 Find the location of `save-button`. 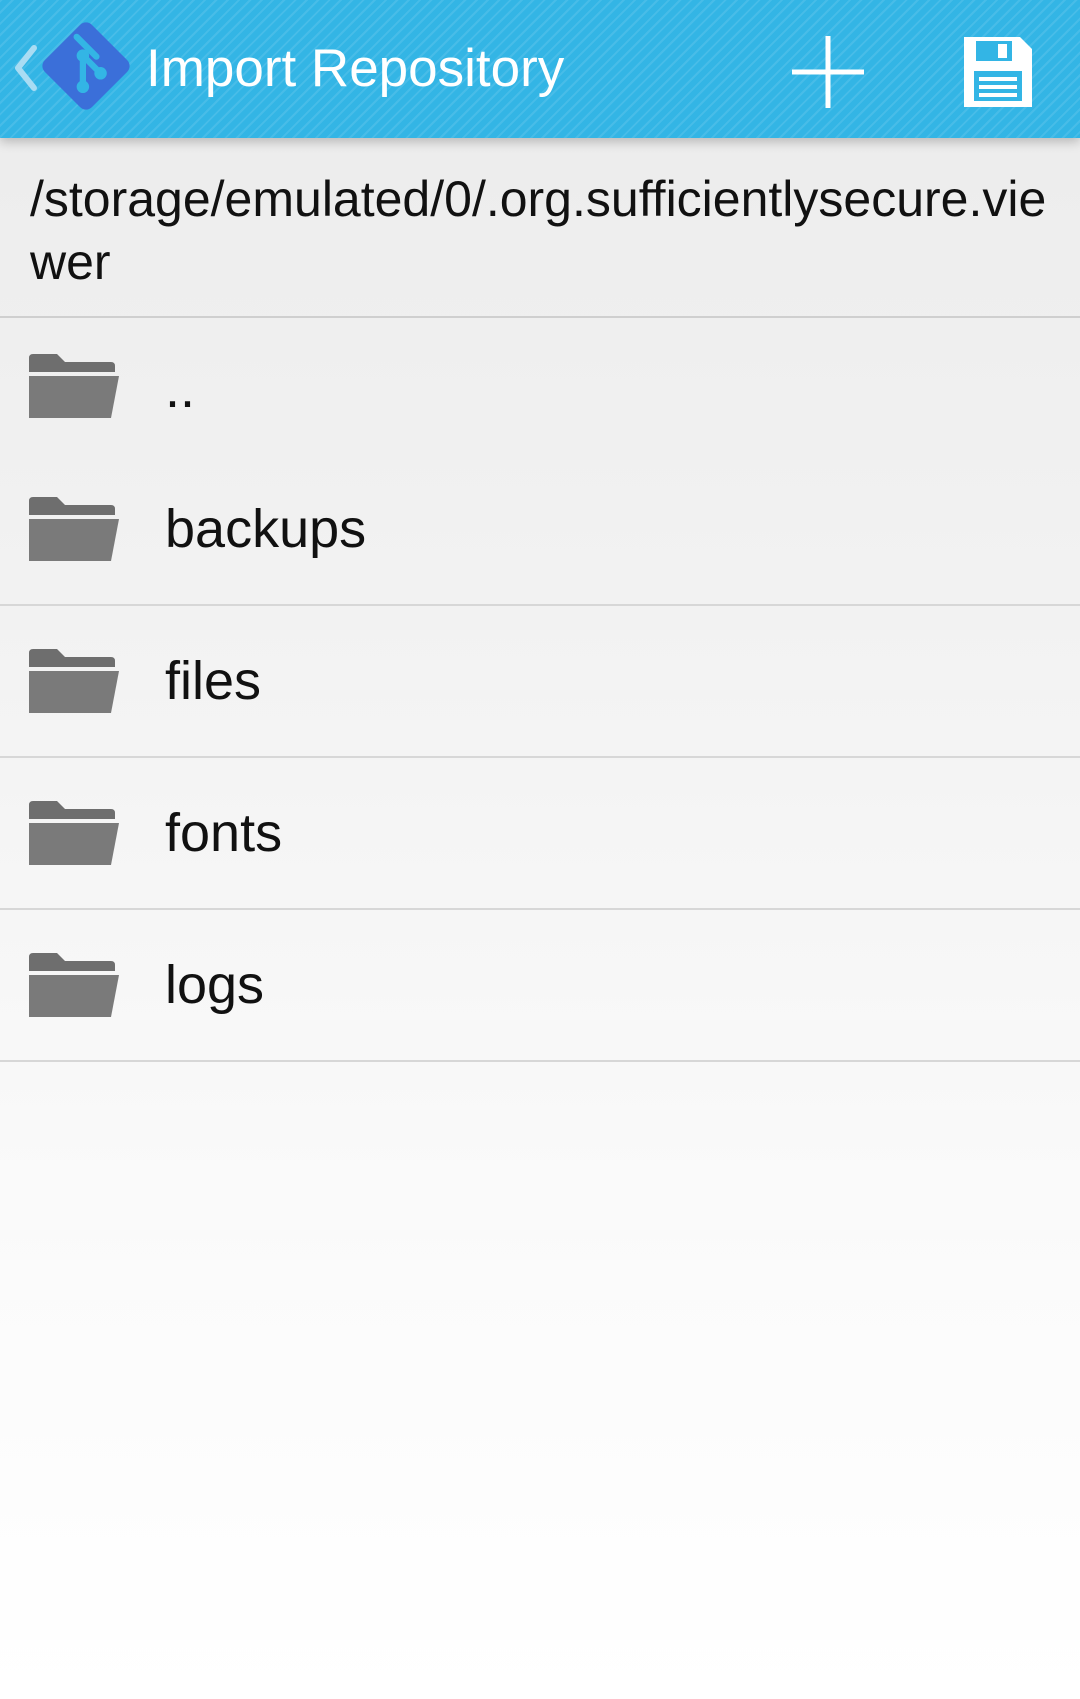

save-button is located at coordinates (998, 72).